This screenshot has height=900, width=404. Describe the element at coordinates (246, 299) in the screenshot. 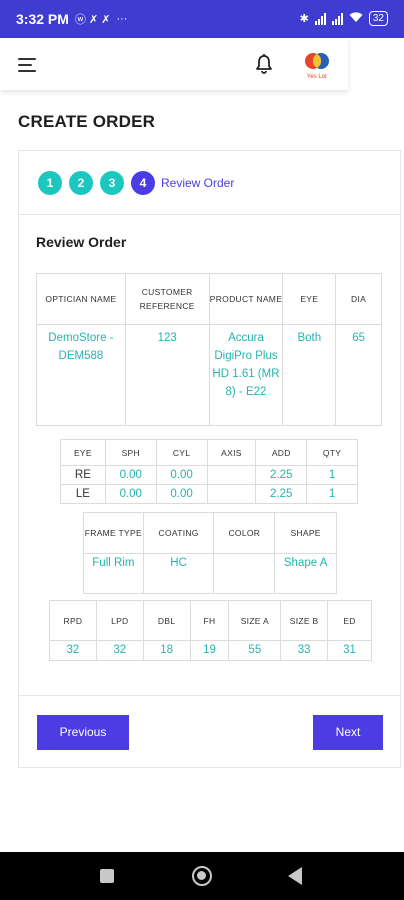

I see `header-product-name: PRODUCT NAME` at that location.